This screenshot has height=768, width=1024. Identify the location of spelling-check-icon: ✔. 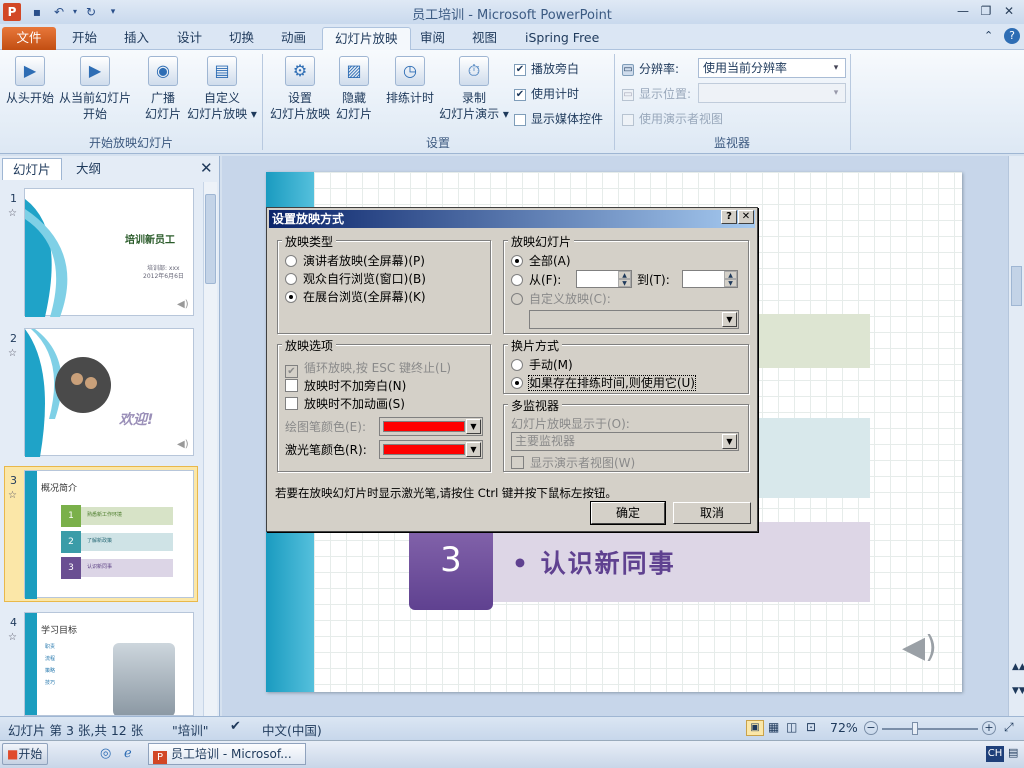
(235, 726).